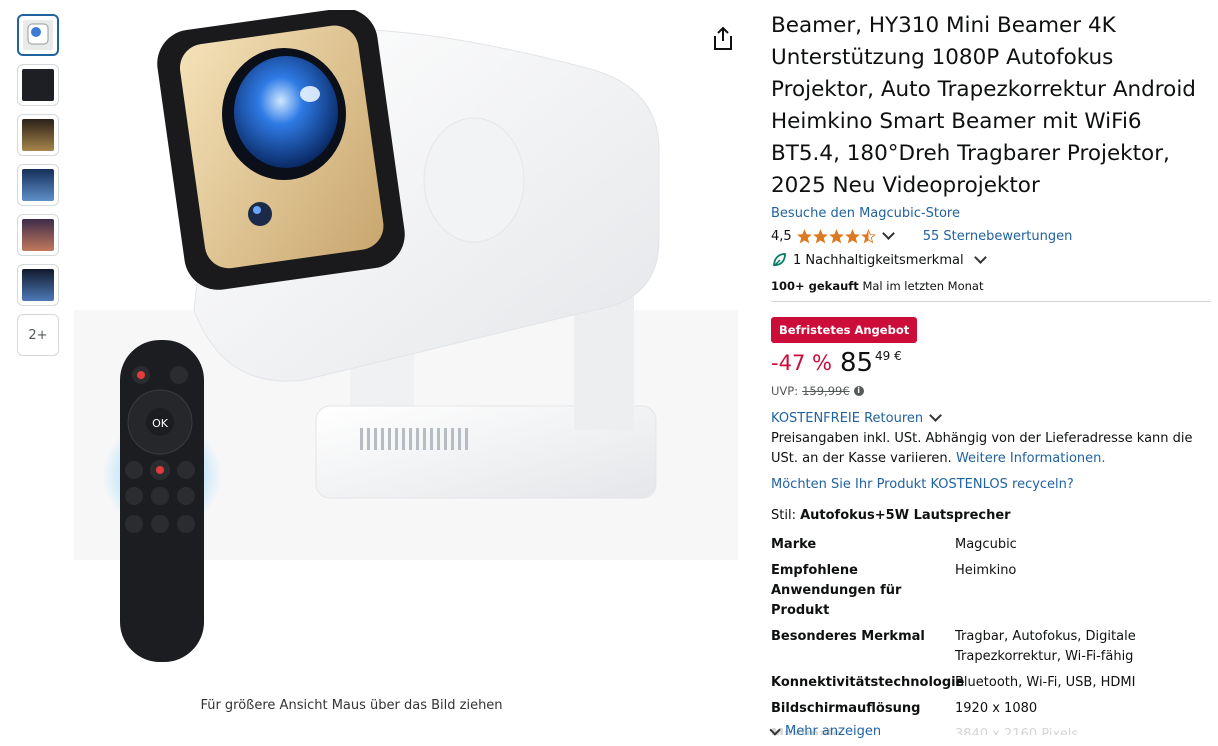 Image resolution: width=1218 pixels, height=746 pixels. What do you see at coordinates (38, 335) in the screenshot?
I see `more-images-button: 2+` at bounding box center [38, 335].